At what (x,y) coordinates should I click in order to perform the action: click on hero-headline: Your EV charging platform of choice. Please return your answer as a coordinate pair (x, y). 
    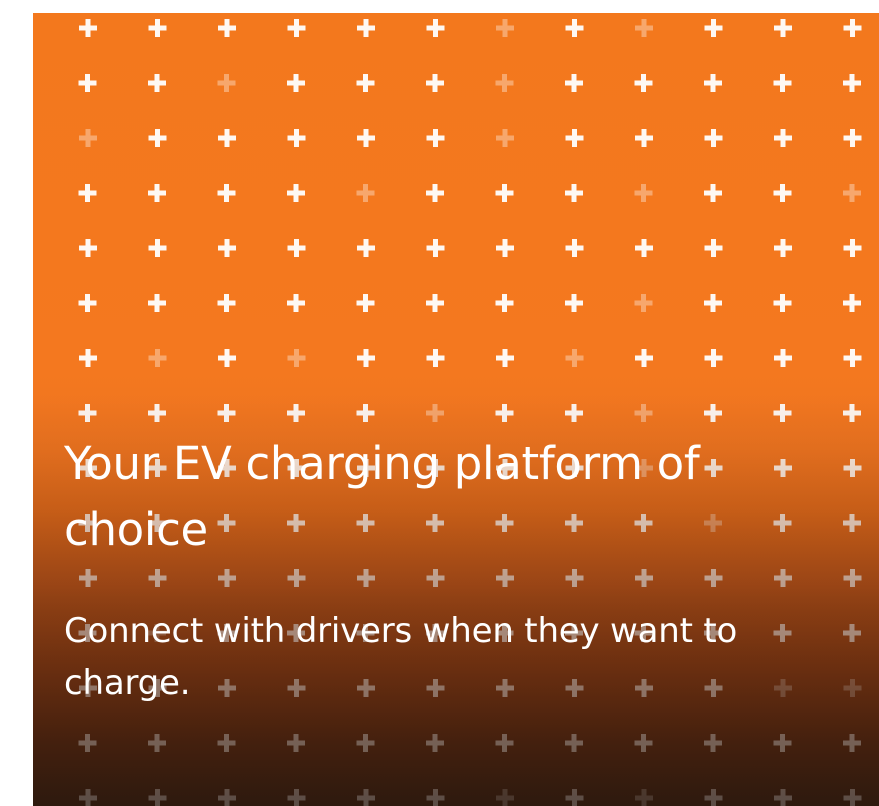
    Looking at the image, I should click on (382, 496).